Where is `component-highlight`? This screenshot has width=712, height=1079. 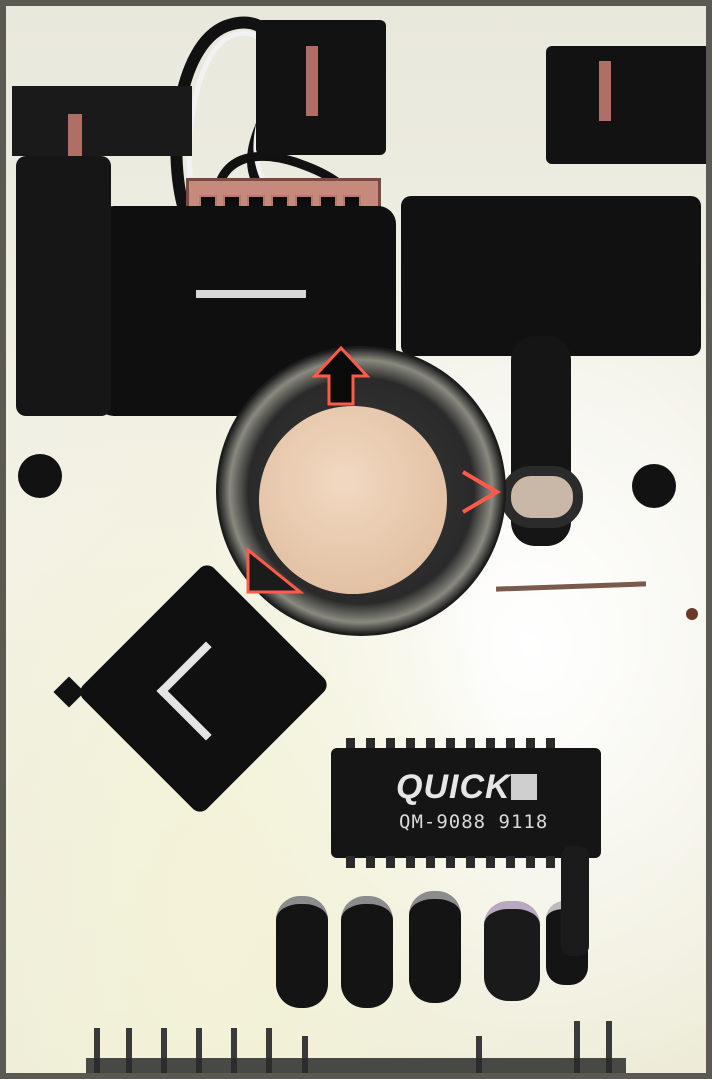 component-highlight is located at coordinates (251, 294).